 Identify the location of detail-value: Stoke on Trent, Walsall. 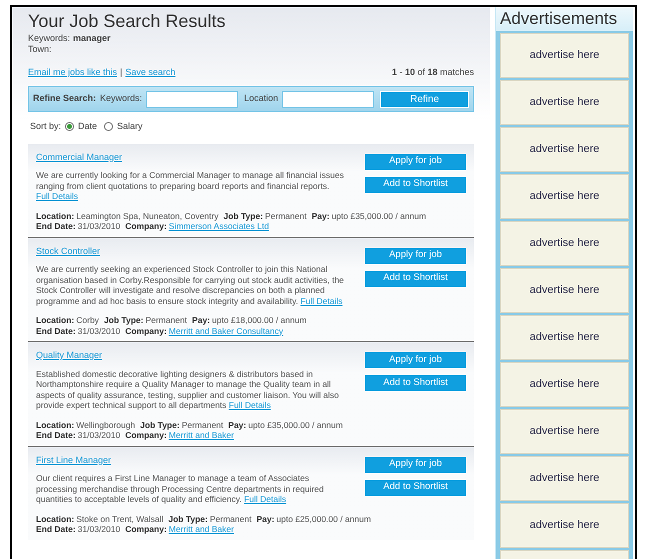
(120, 519).